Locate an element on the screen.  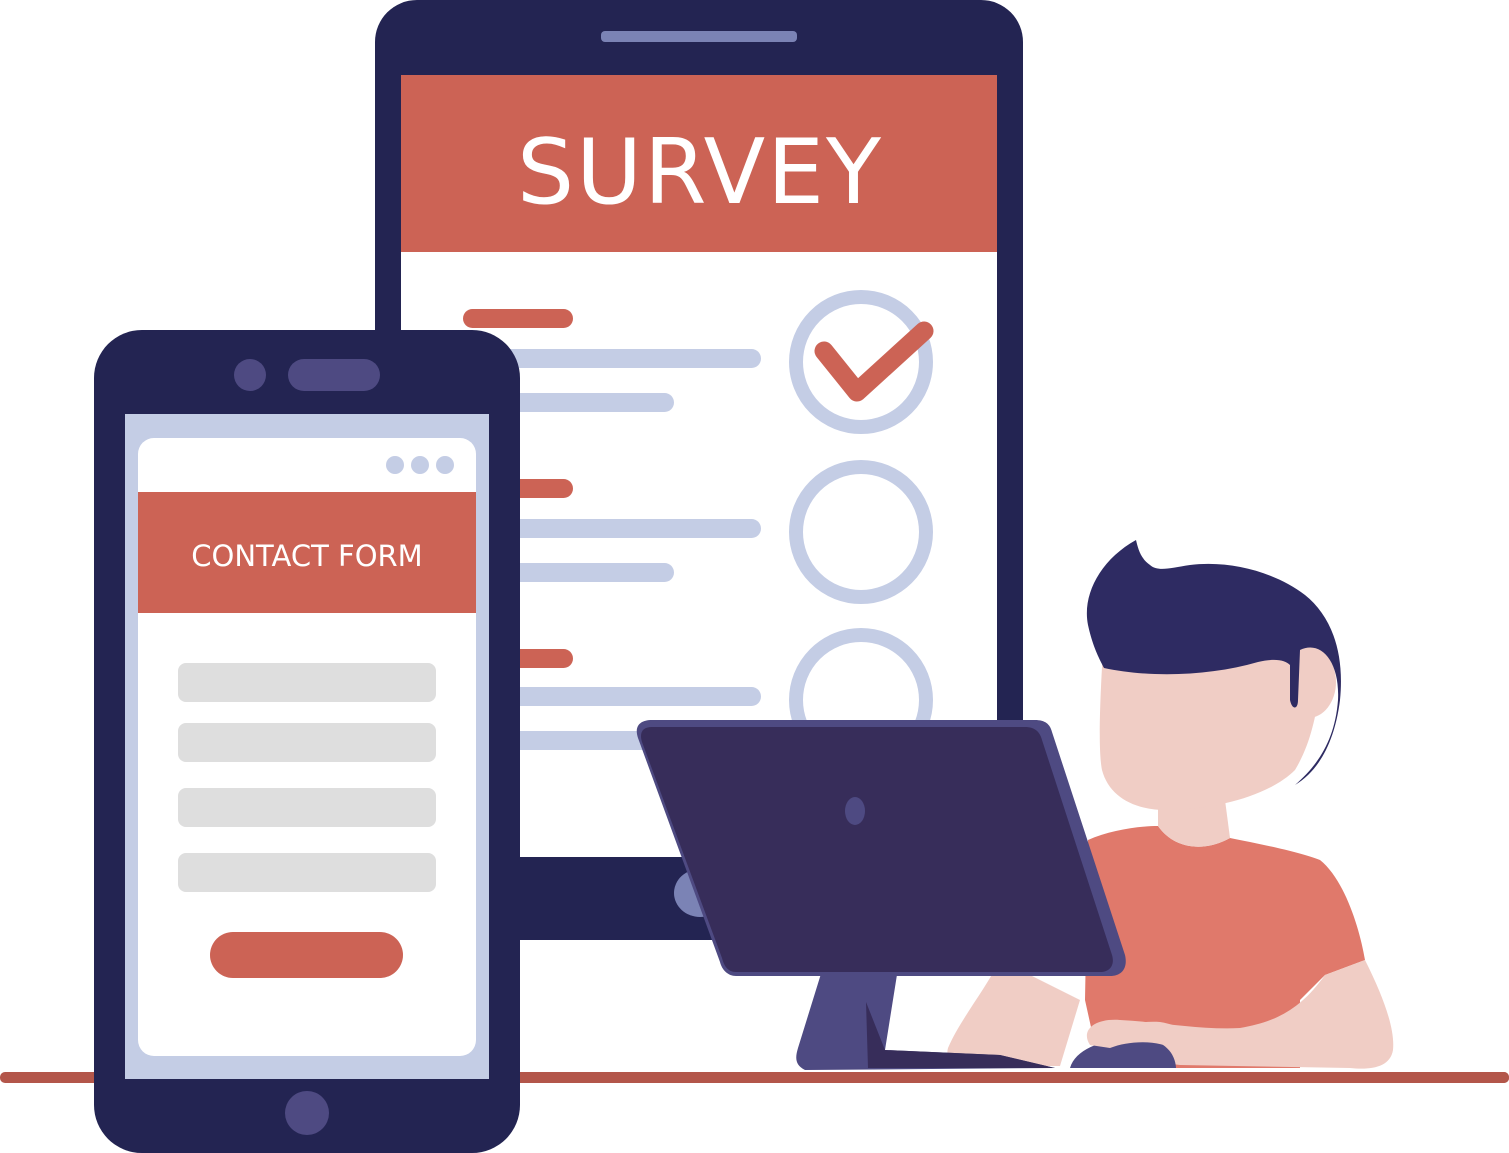
phone-camera is located at coordinates (250, 375).